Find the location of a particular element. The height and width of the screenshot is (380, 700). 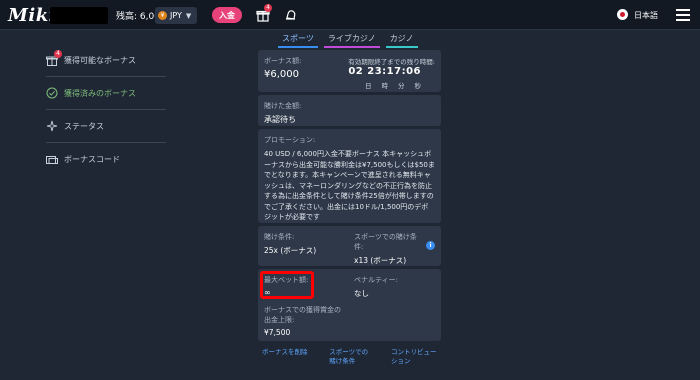

currency-select: ¥ JPY ▼ is located at coordinates (176, 15).